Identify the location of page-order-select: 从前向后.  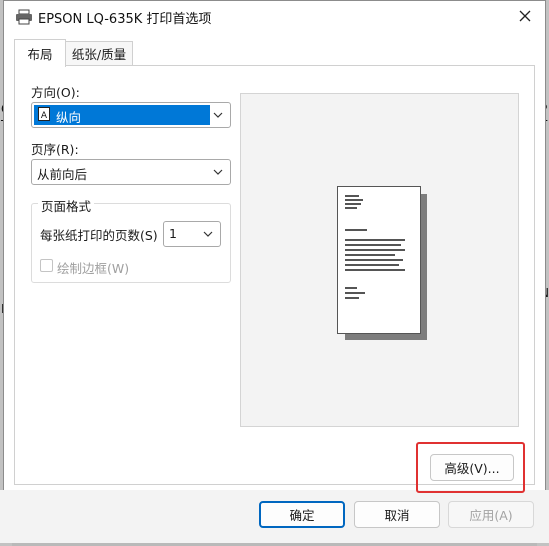
(131, 172).